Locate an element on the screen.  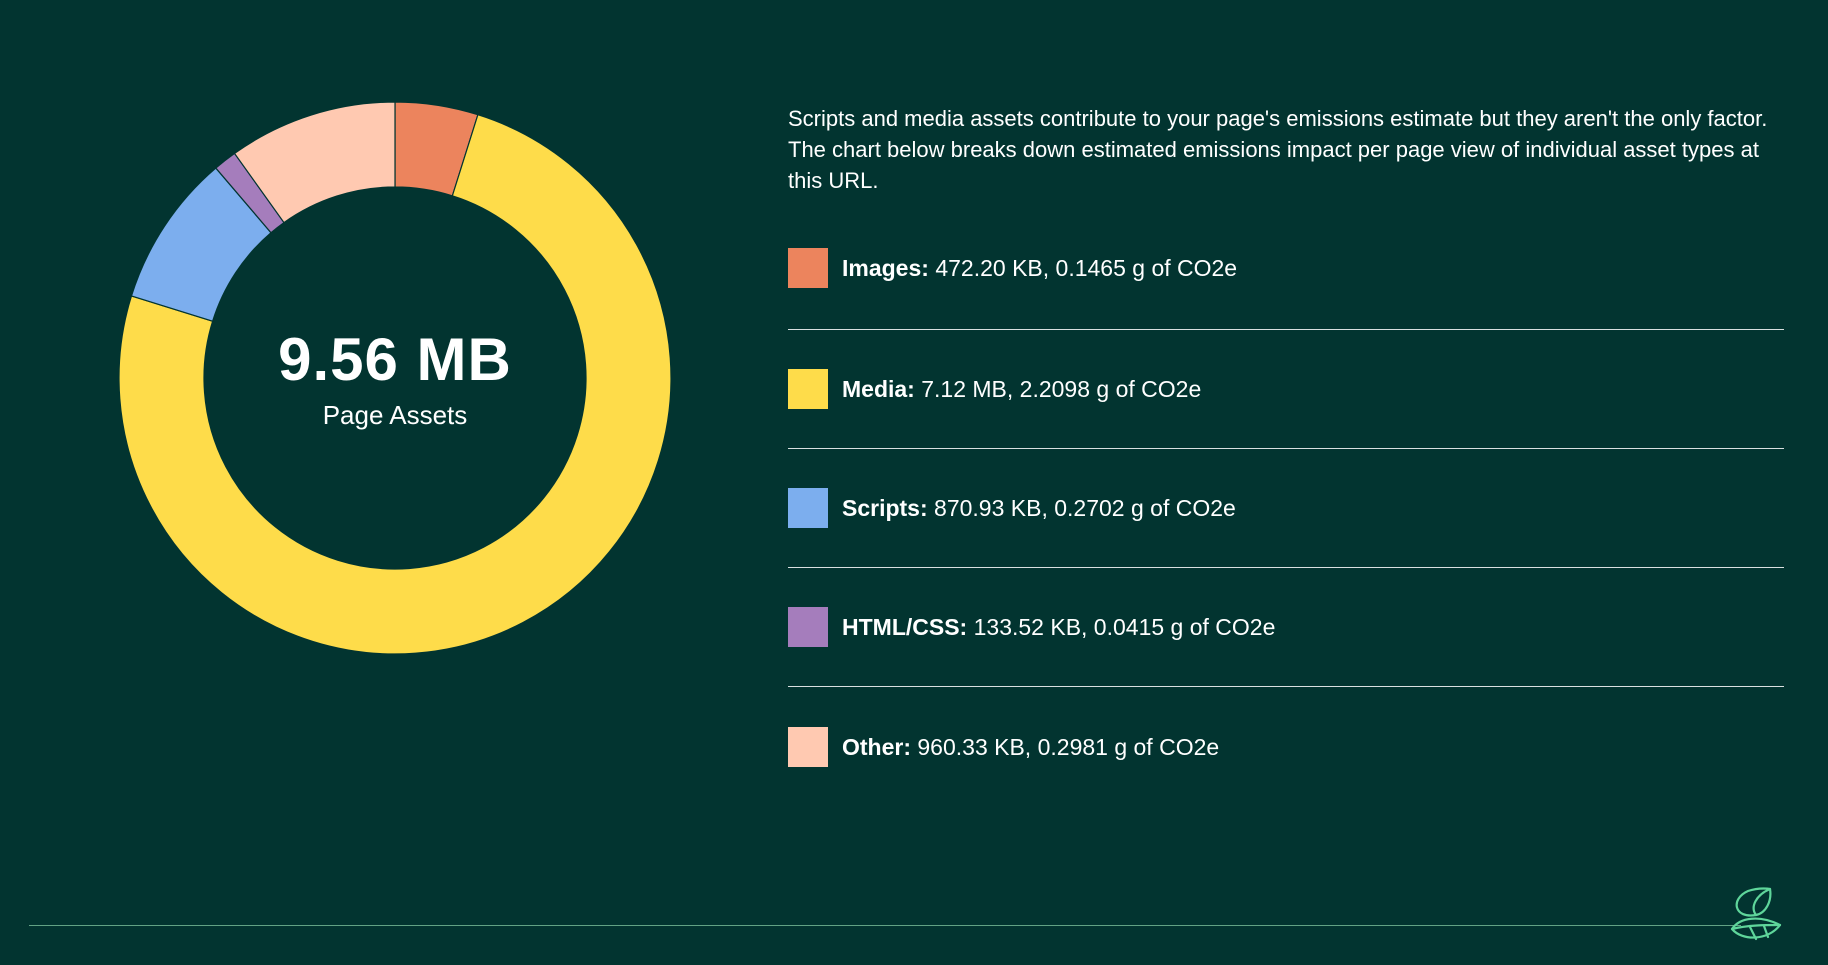
legend-swatch-html-css is located at coordinates (808, 627).